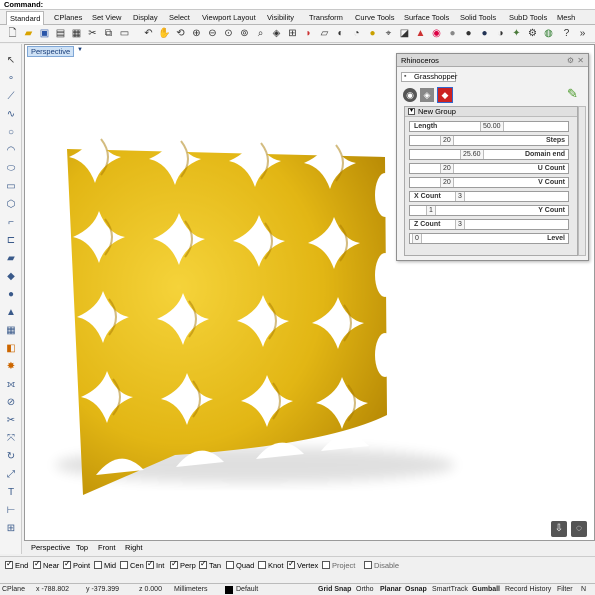  What do you see at coordinates (374, 18) in the screenshot?
I see `tab-curve-tools: Curve Tools` at bounding box center [374, 18].